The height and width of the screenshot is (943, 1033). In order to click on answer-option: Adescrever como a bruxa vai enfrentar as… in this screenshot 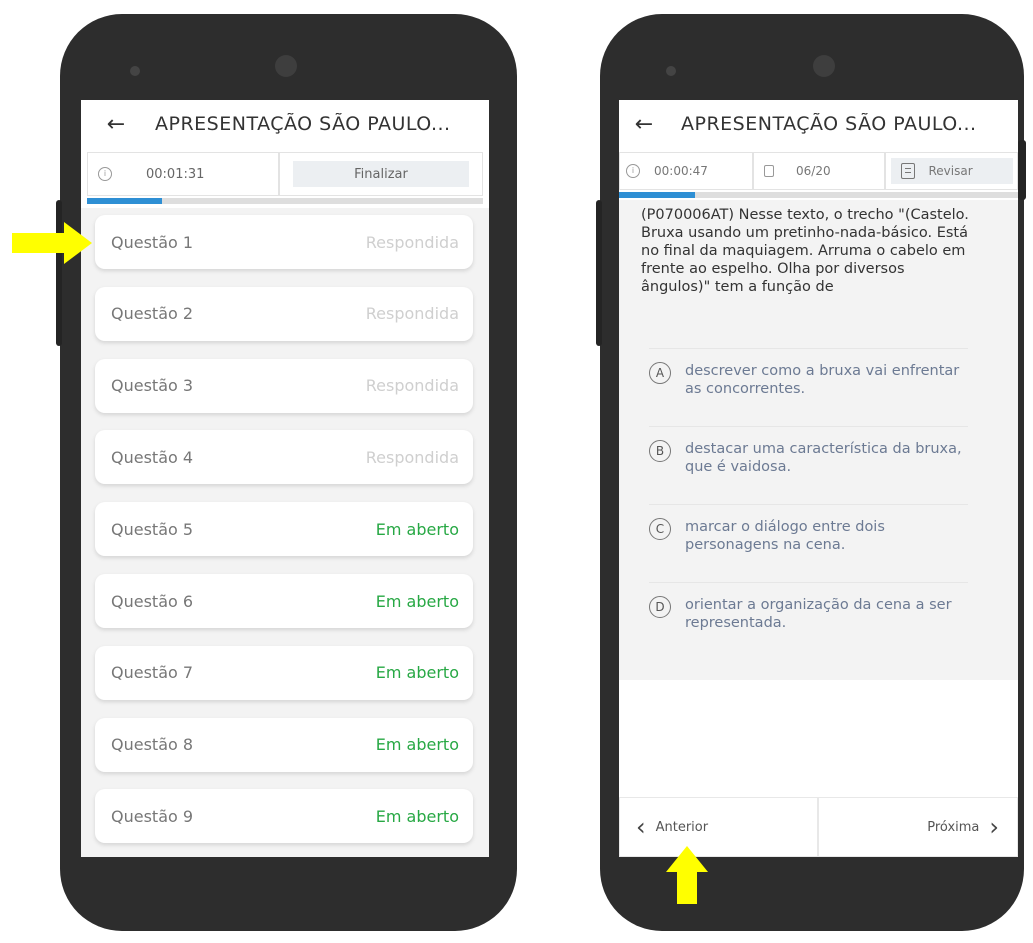, I will do `click(808, 389)`.